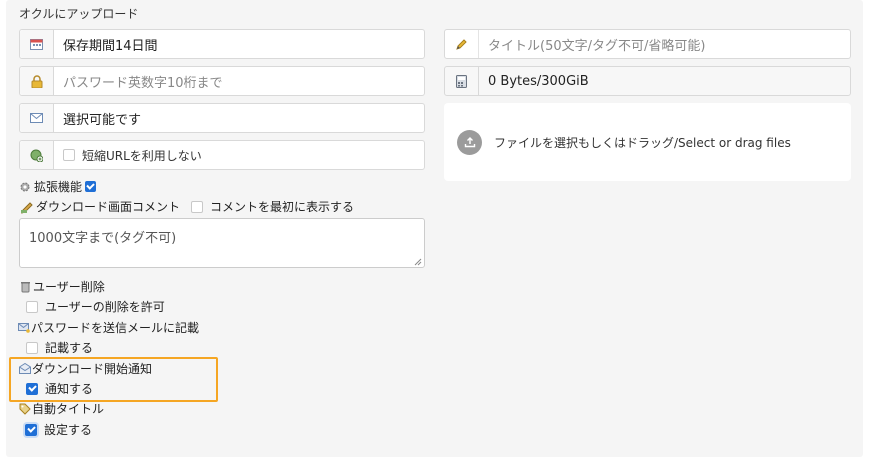 This screenshot has height=462, width=881. I want to click on mail-password-heading-row: パスワードを送信メールに記載, so click(108, 327).